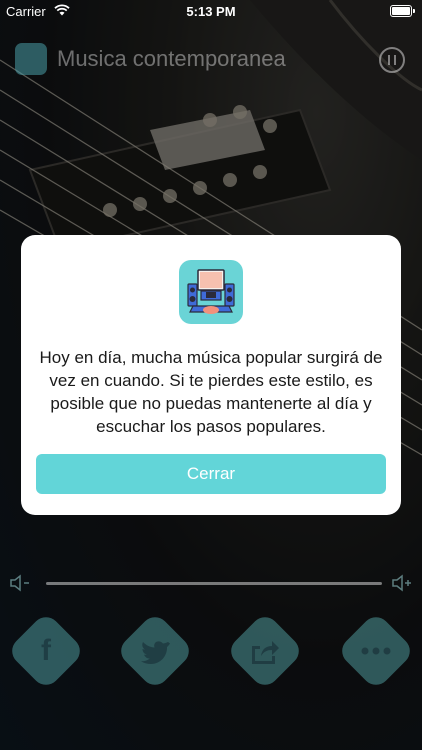 This screenshot has height=750, width=422. What do you see at coordinates (155, 651) in the screenshot?
I see `twitter-icon` at bounding box center [155, 651].